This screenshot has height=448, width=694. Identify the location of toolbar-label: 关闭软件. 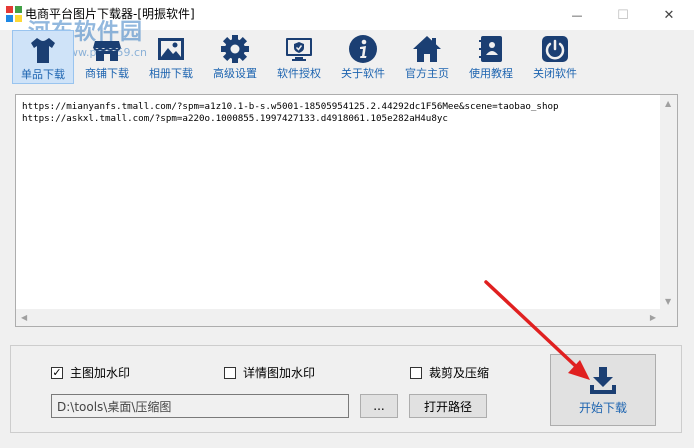
(555, 73).